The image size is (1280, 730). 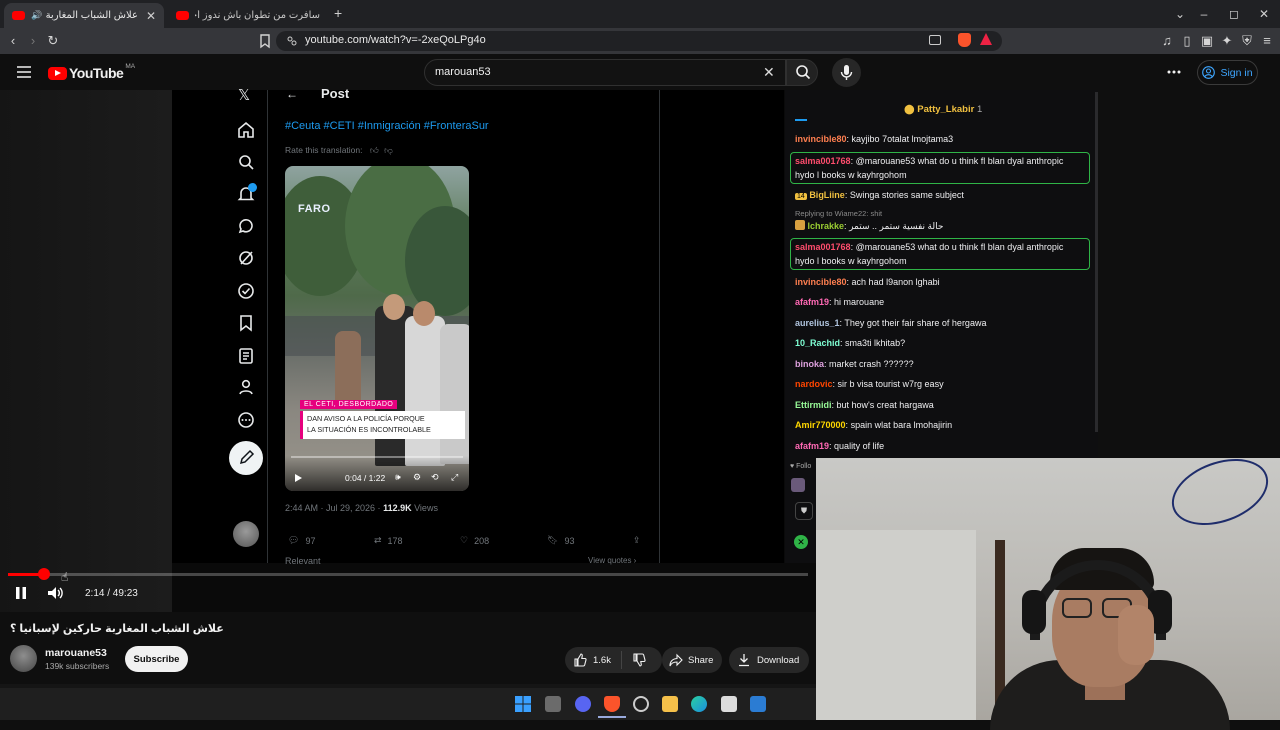 I want to click on brave-shields-icon, so click(x=964, y=40).